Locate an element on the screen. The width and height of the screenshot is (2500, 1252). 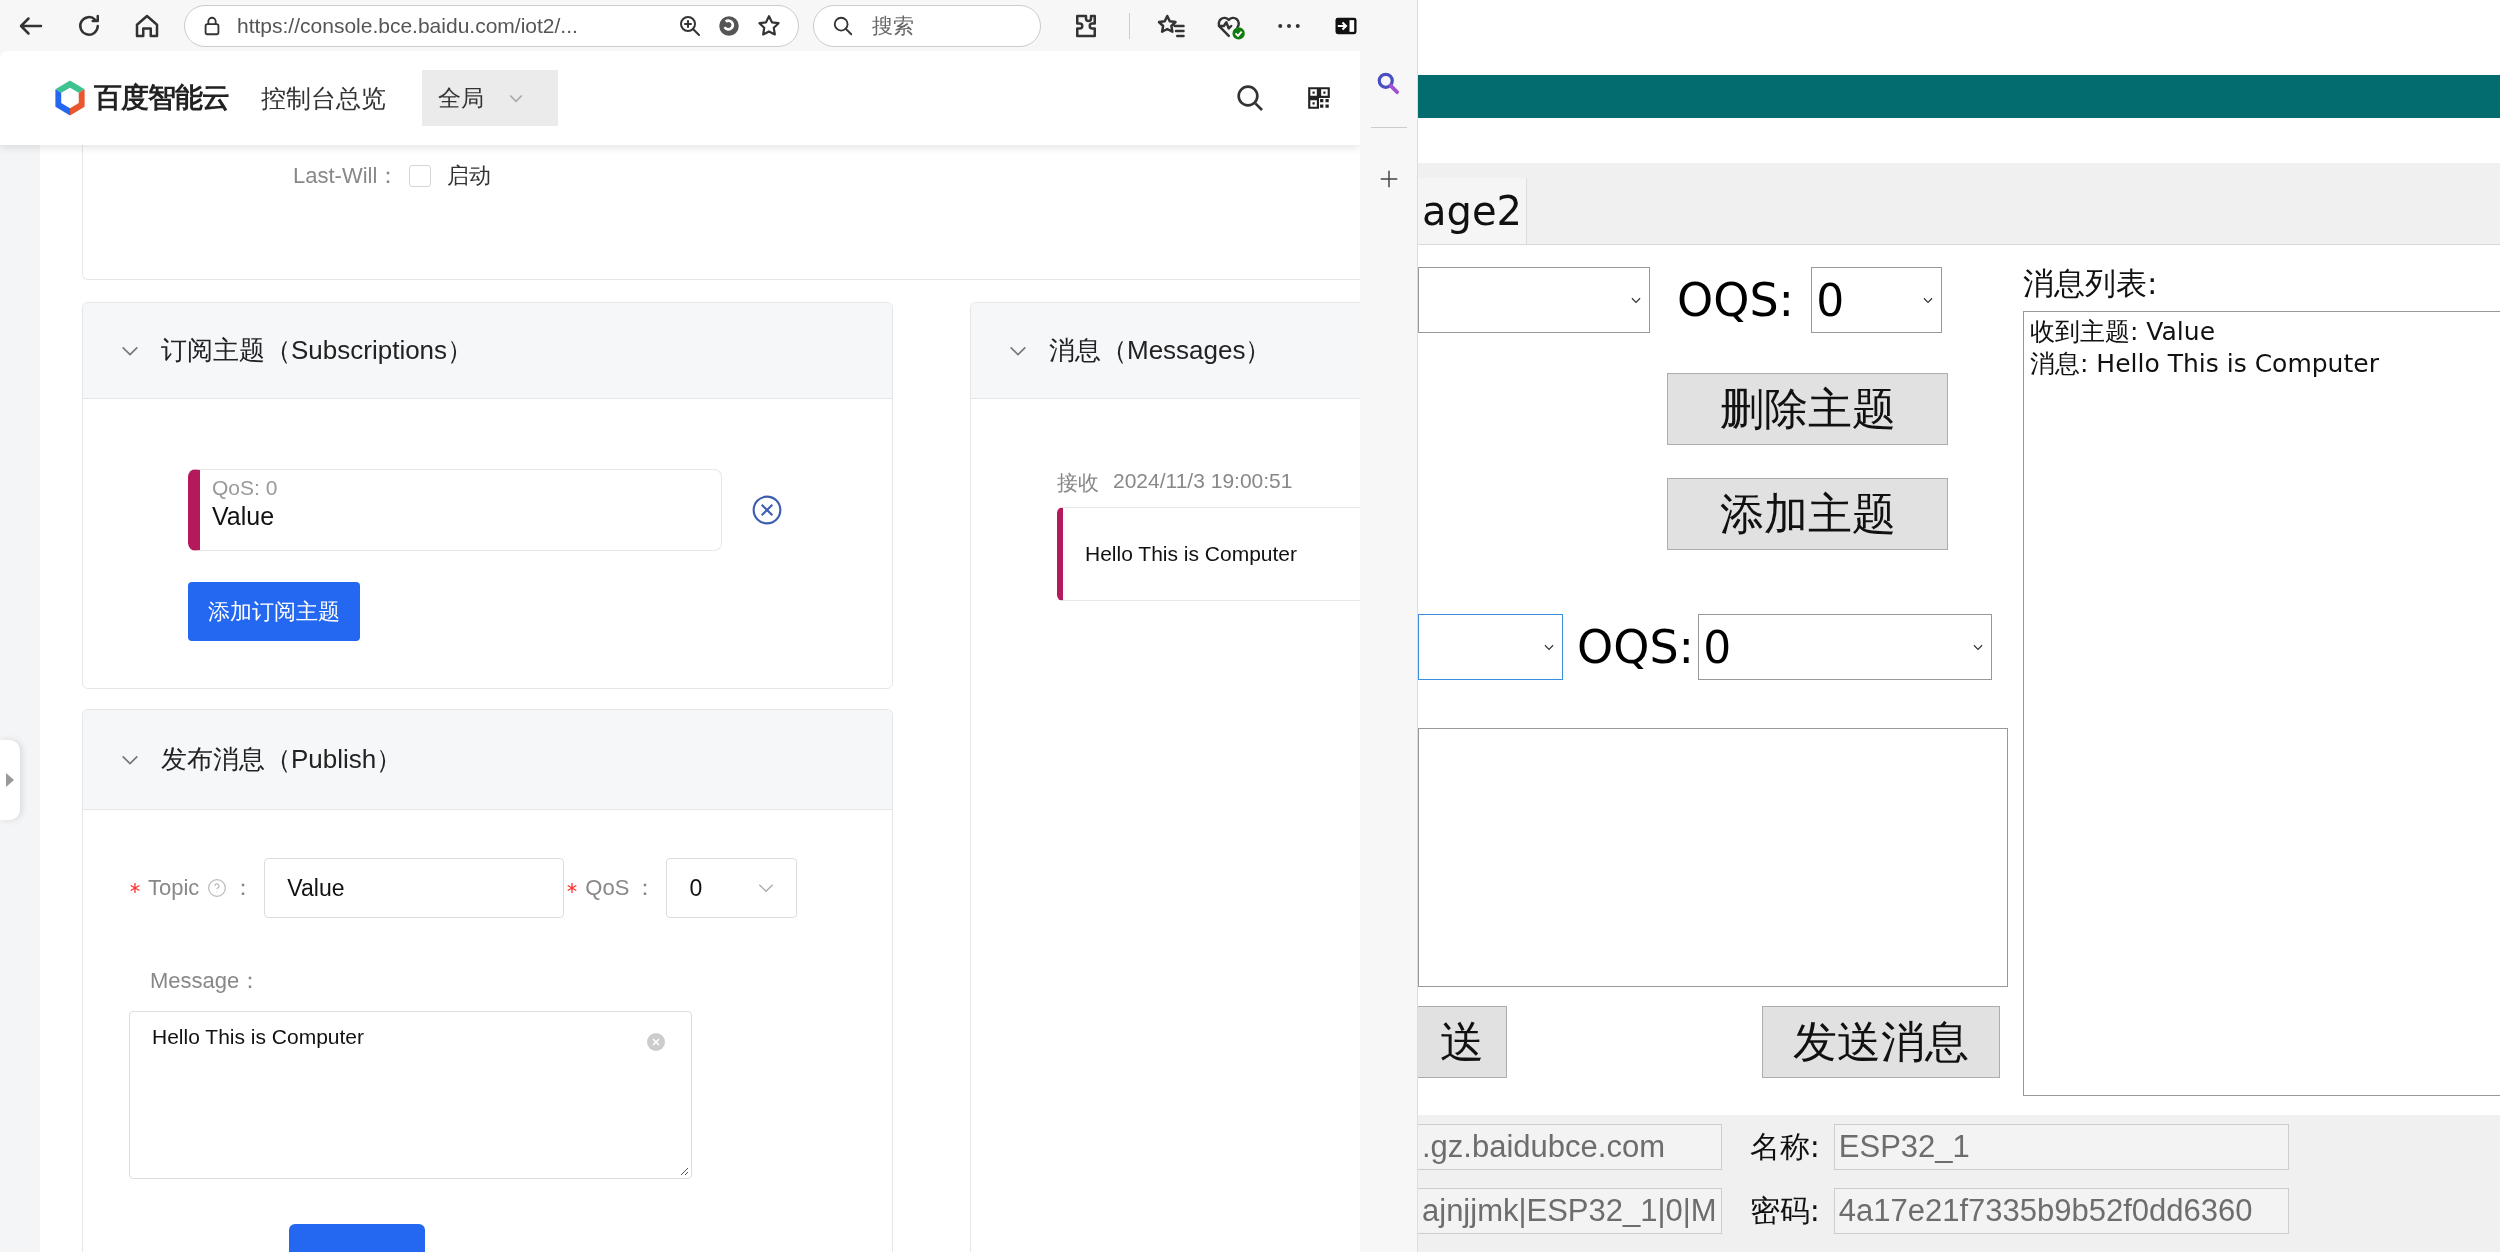
field-label: Message： is located at coordinates (206, 981).